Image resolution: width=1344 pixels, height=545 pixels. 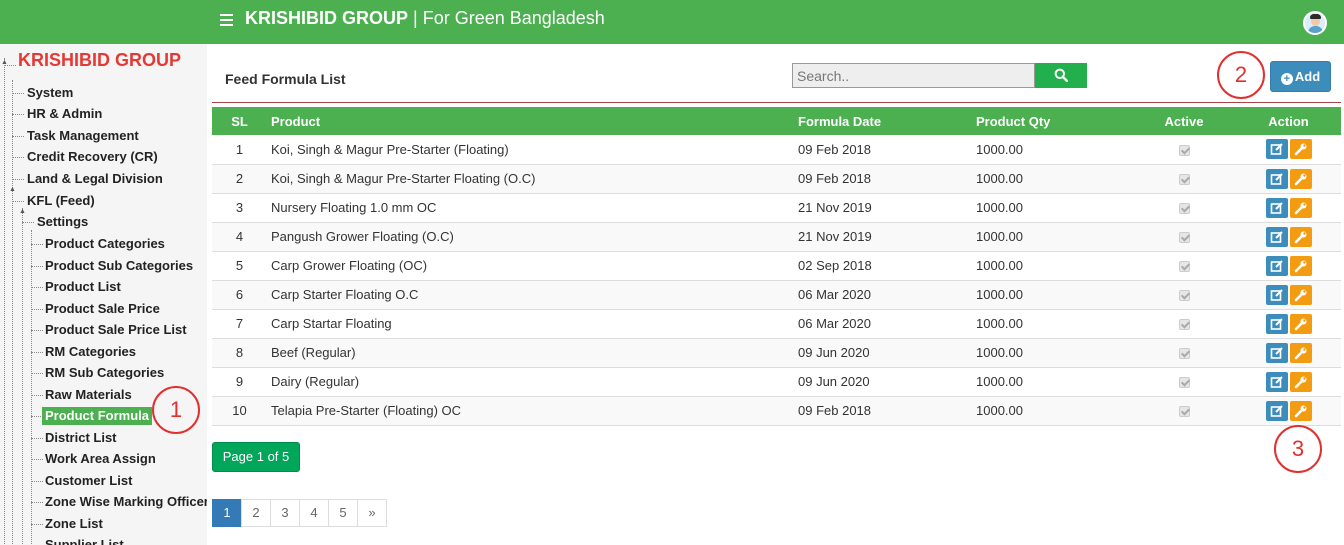 What do you see at coordinates (119, 266) in the screenshot?
I see `sidebar-subitem: Product Sub Categories` at bounding box center [119, 266].